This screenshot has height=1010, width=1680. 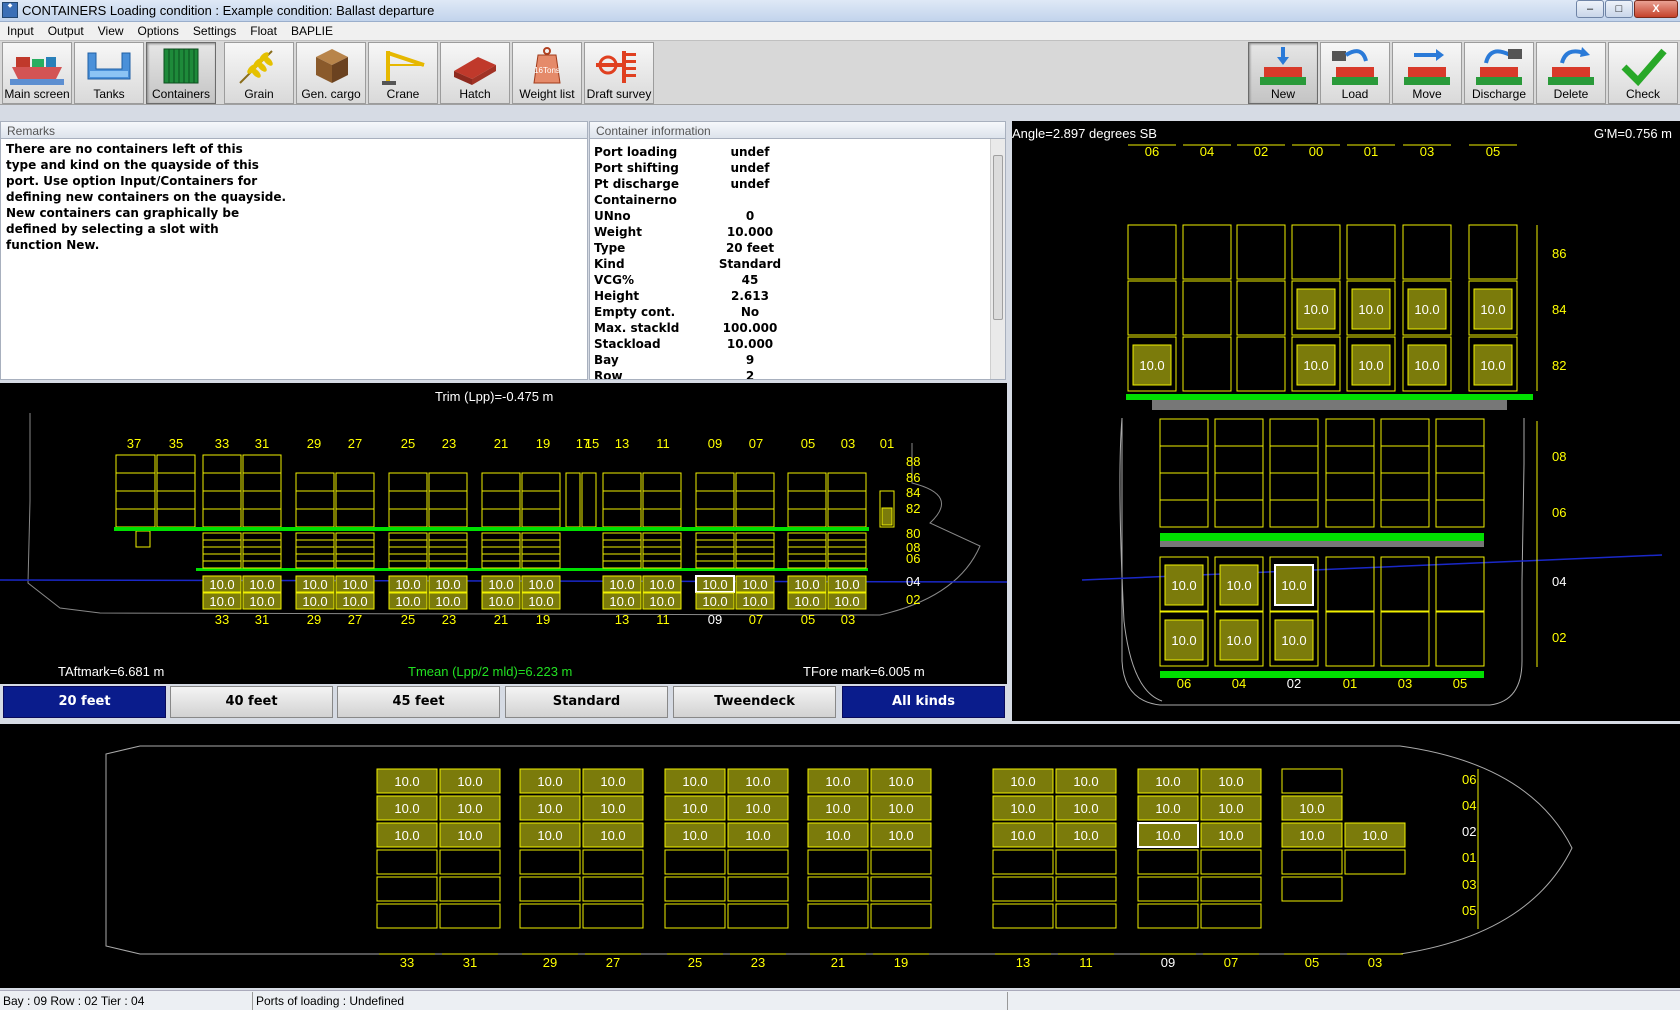 I want to click on crane-button: Crane, so click(x=403, y=73).